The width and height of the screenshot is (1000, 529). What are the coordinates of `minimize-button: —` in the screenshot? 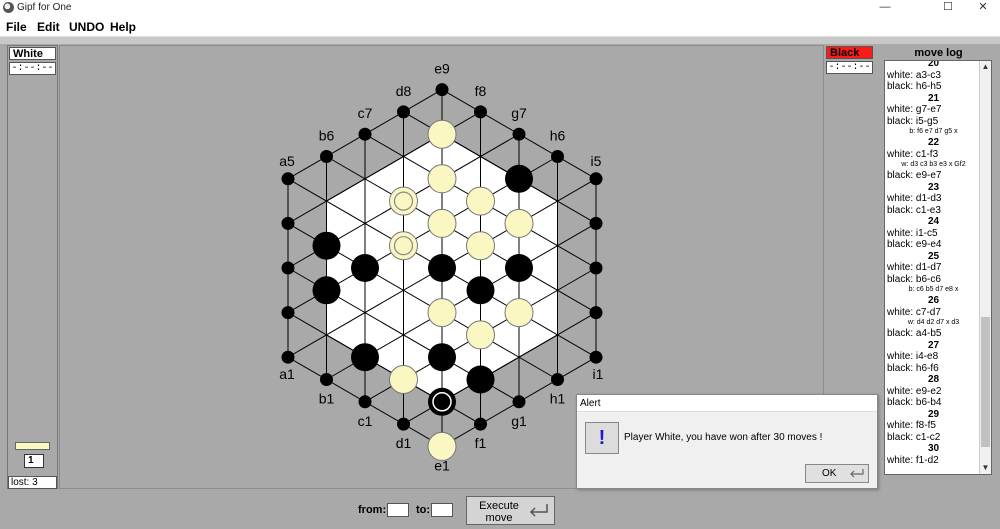 It's located at (885, 8).